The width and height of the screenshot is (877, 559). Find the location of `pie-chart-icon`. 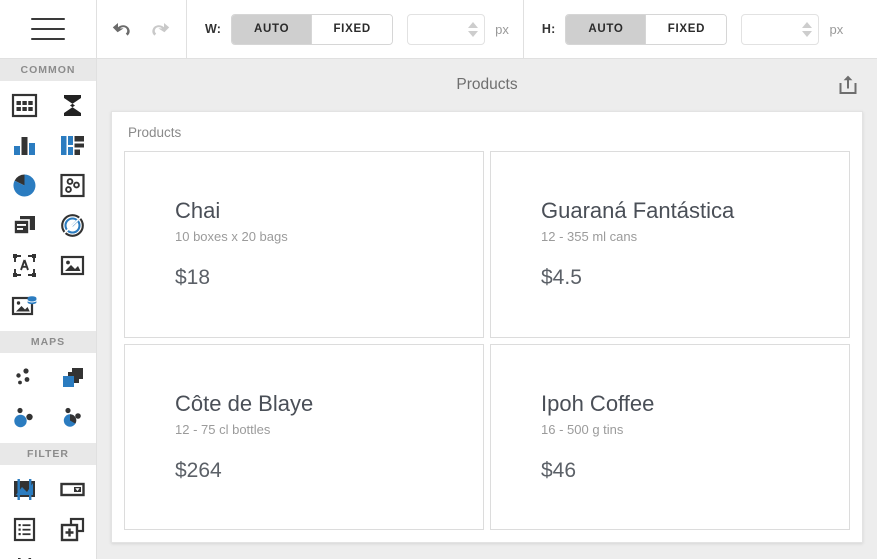

pie-chart-icon is located at coordinates (23, 184).